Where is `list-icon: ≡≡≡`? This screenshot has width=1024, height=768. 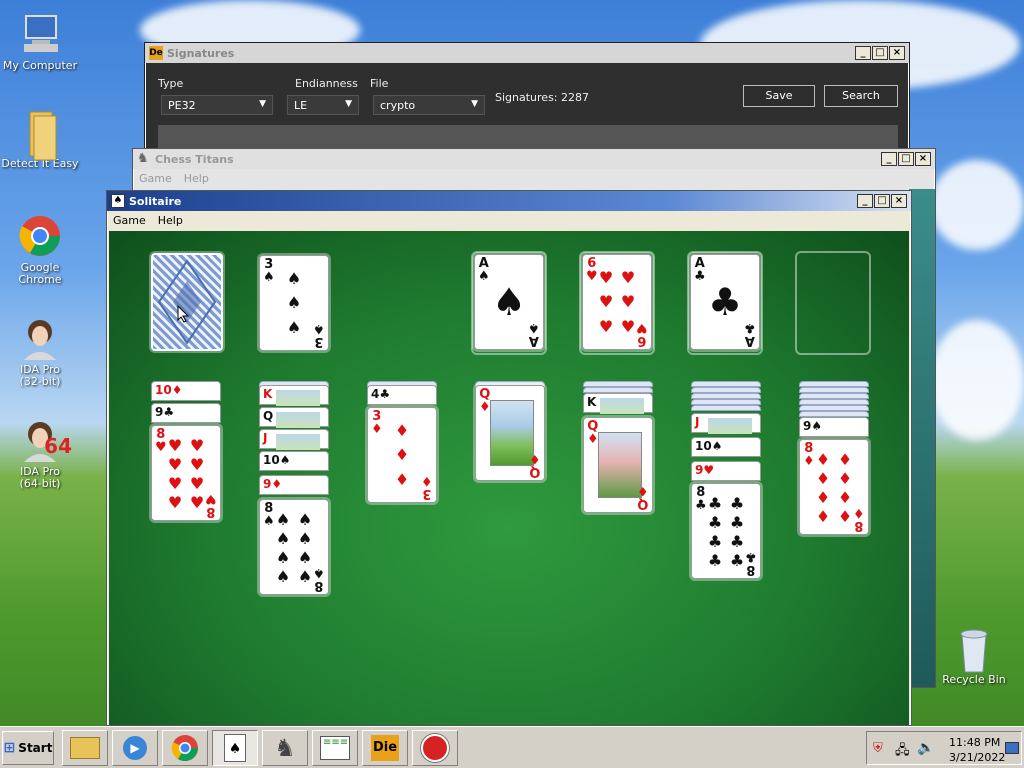 list-icon: ≡≡≡ is located at coordinates (335, 748).